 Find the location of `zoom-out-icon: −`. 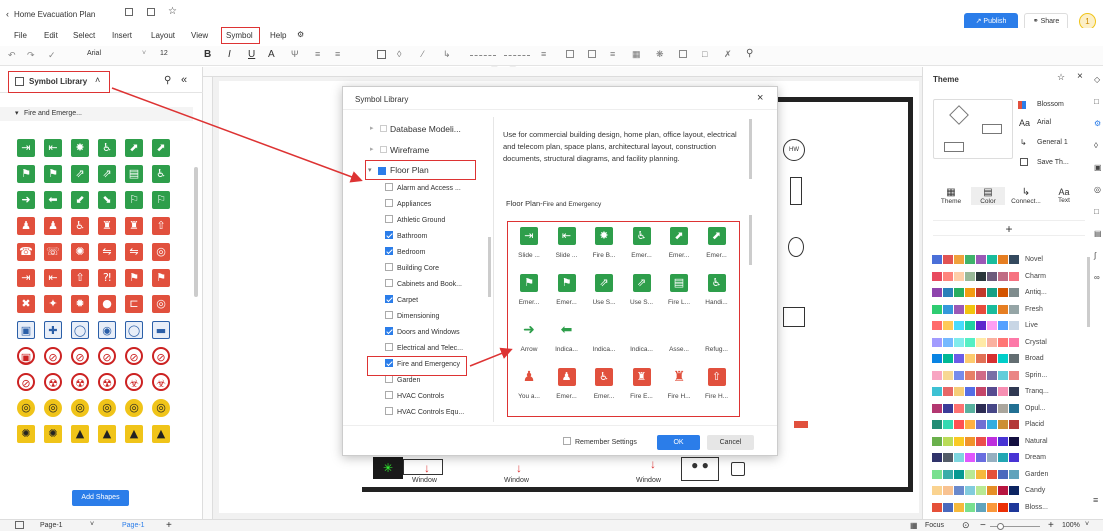

zoom-out-icon: − is located at coordinates (983, 525).